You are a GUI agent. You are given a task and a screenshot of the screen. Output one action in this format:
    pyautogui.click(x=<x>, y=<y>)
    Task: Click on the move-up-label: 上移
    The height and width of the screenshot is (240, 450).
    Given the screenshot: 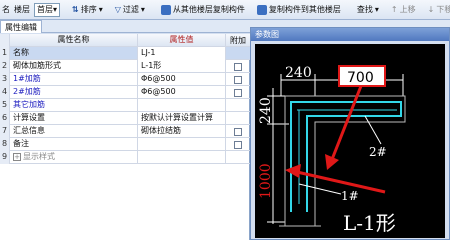 What is the action you would take?
    pyautogui.click(x=407, y=9)
    